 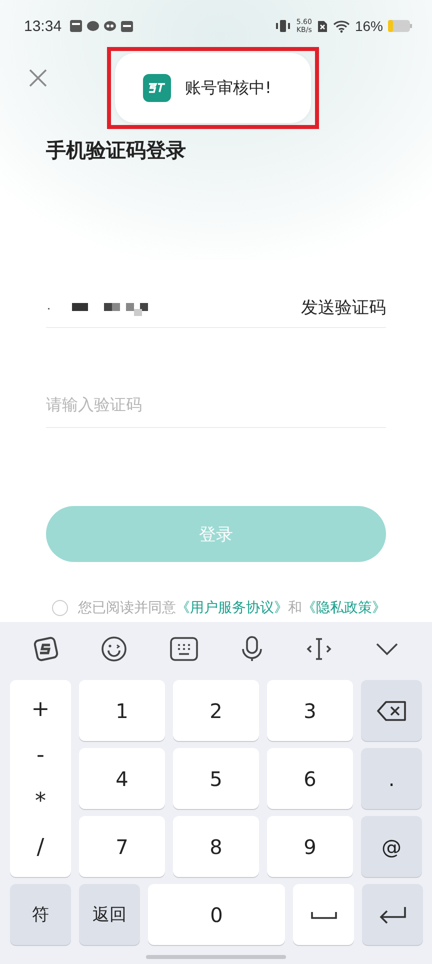 What do you see at coordinates (43, 26) in the screenshot?
I see `status-time: 13:34` at bounding box center [43, 26].